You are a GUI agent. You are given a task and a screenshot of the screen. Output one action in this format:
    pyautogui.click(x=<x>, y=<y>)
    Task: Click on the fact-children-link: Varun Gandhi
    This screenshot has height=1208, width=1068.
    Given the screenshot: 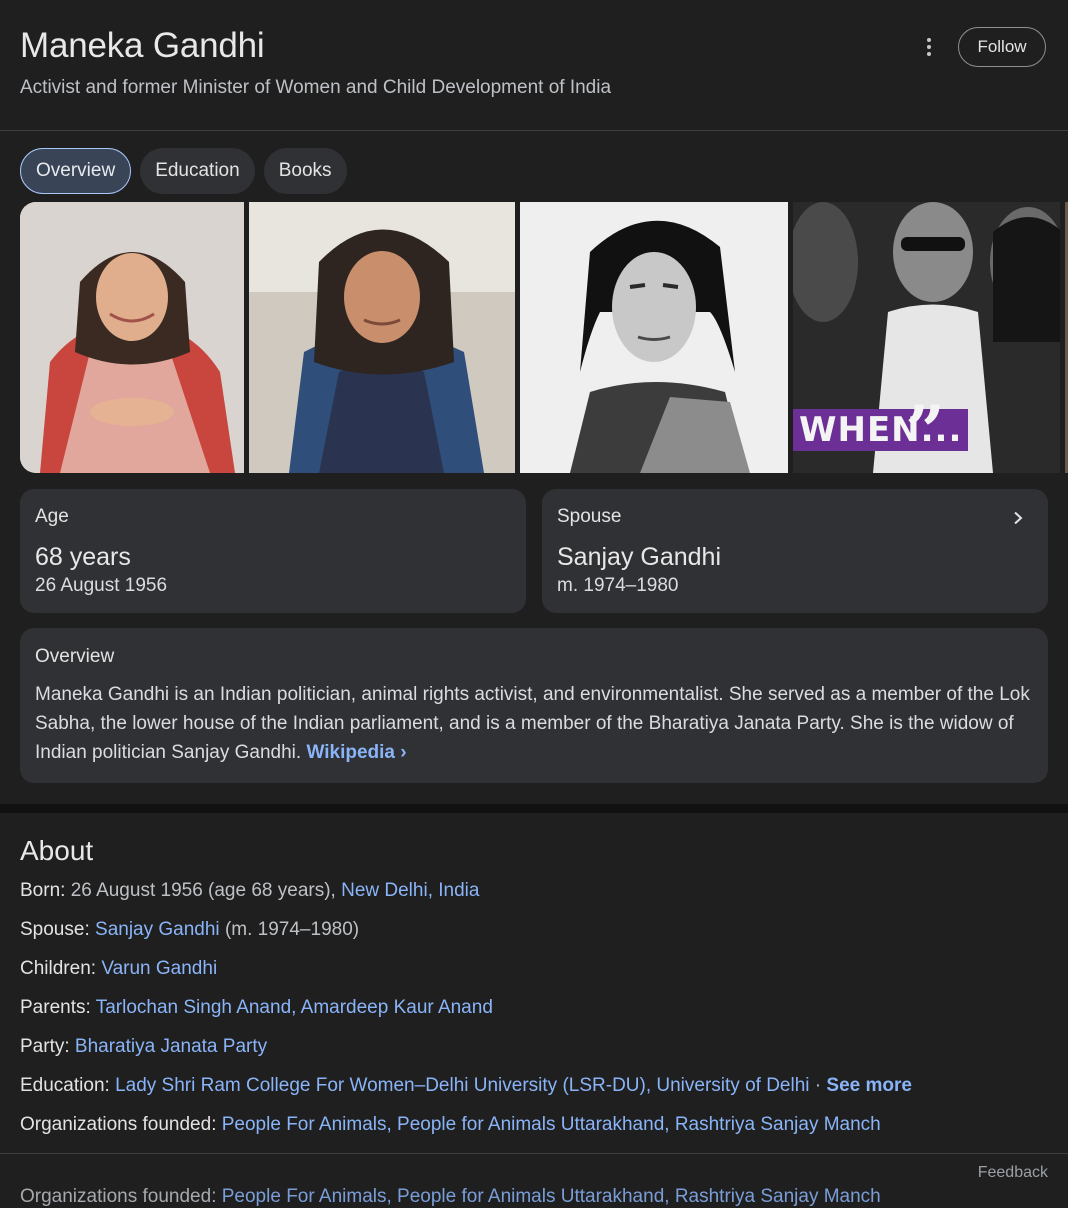 What is the action you would take?
    pyautogui.click(x=159, y=968)
    